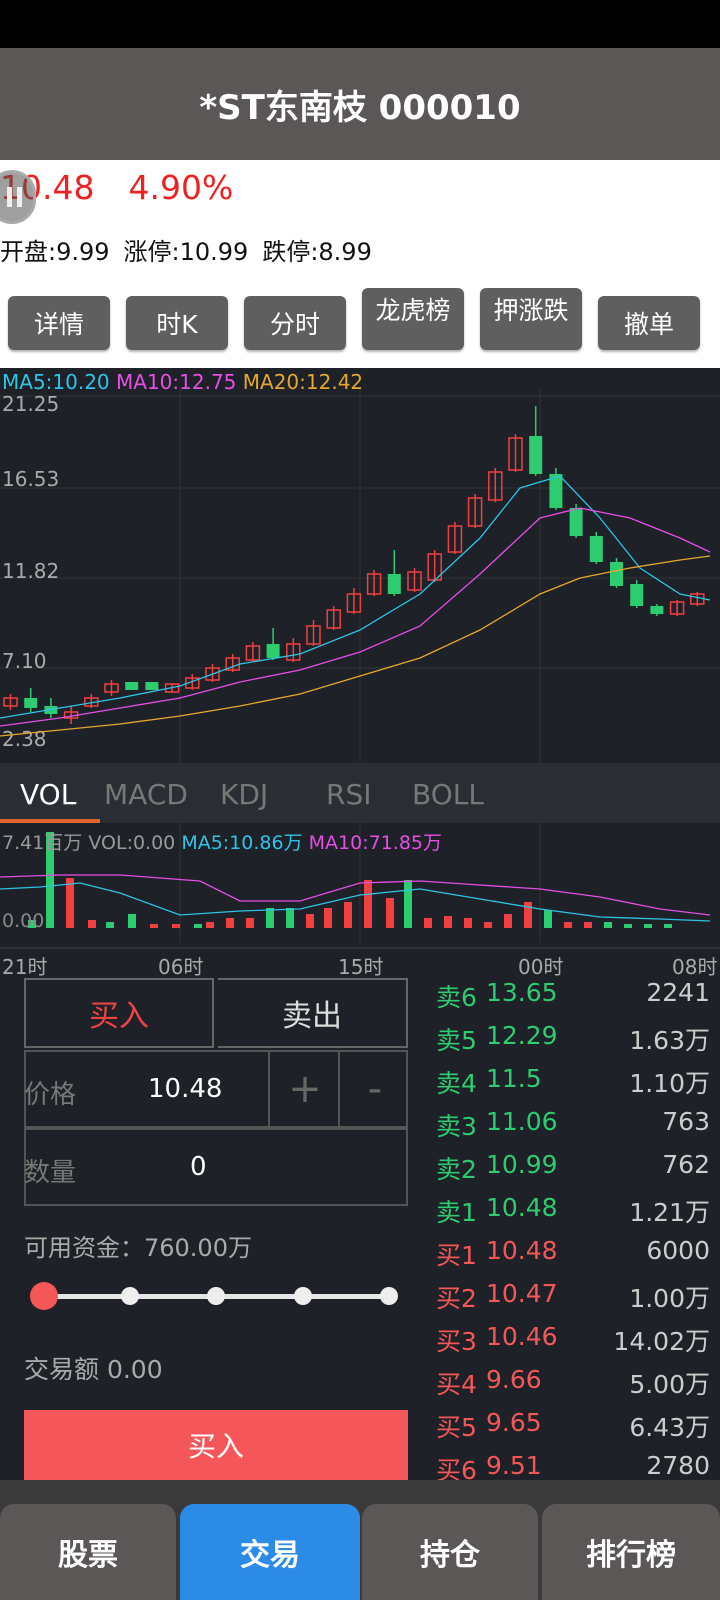 The image size is (720, 1600). What do you see at coordinates (24, 739) in the screenshot?
I see `y-tick: 2.38` at bounding box center [24, 739].